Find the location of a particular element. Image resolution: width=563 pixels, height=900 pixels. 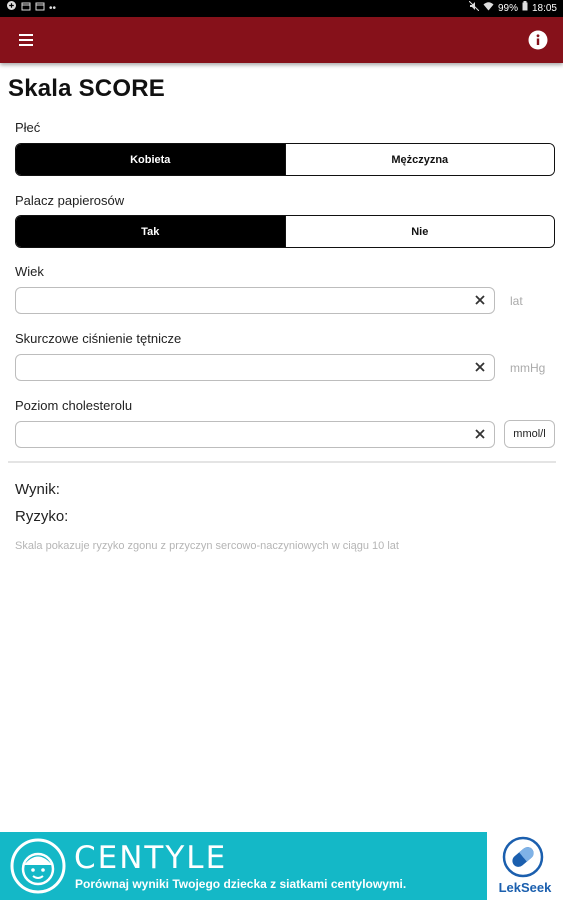

calendar-icon is located at coordinates (26, 8).